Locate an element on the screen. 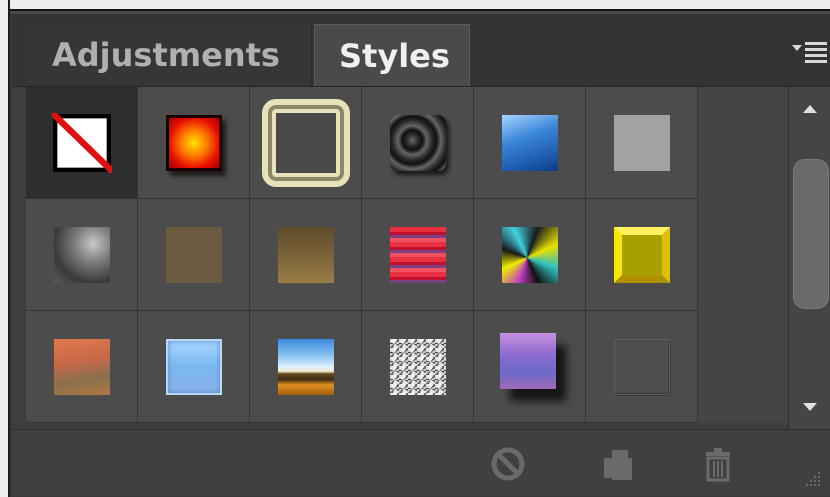  style-sunset is located at coordinates (82, 367).